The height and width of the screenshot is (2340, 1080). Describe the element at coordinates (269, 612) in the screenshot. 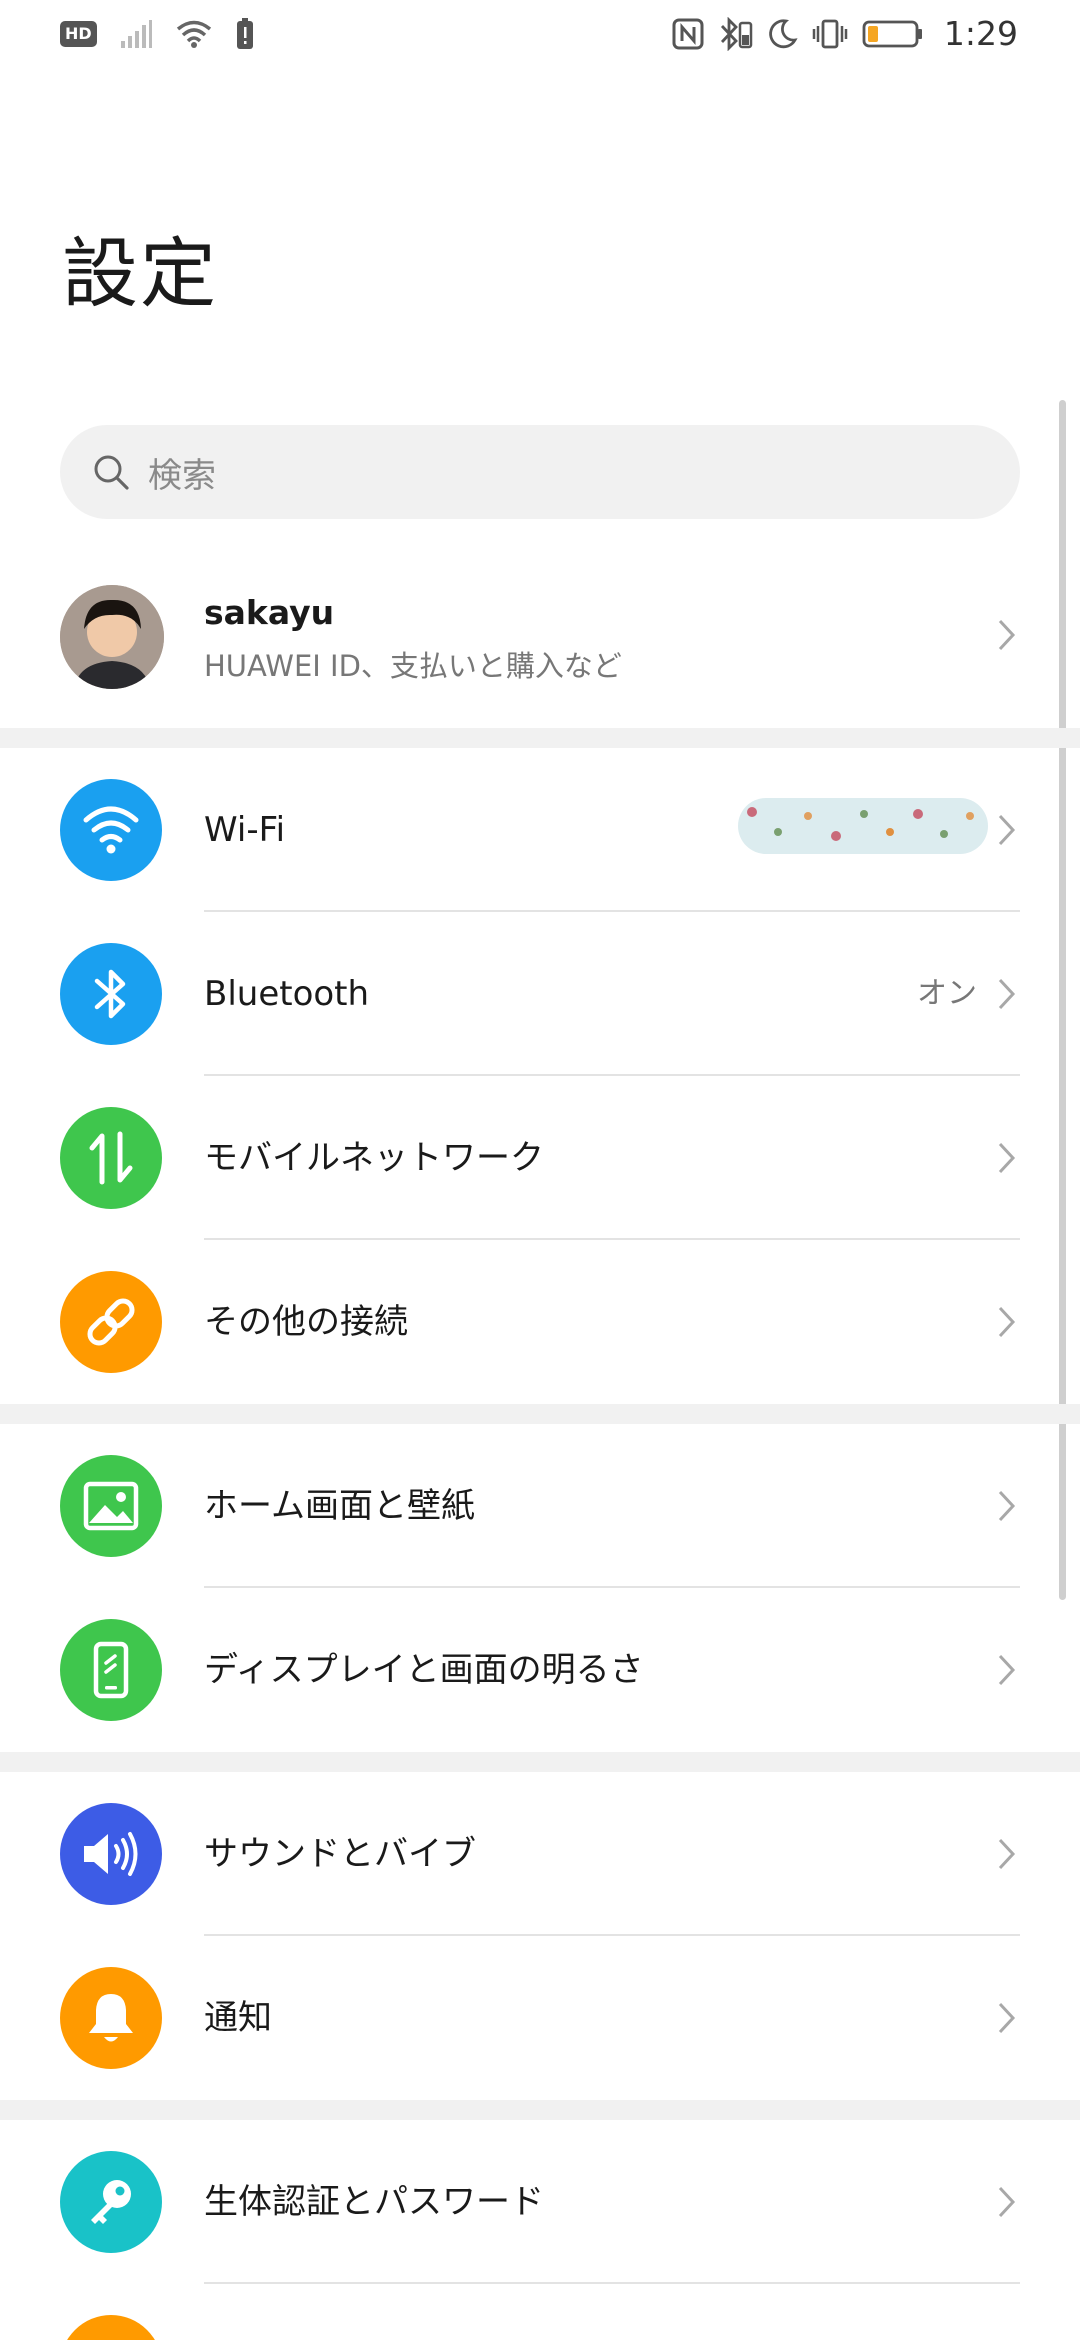

I see `account-name: sakayu` at that location.